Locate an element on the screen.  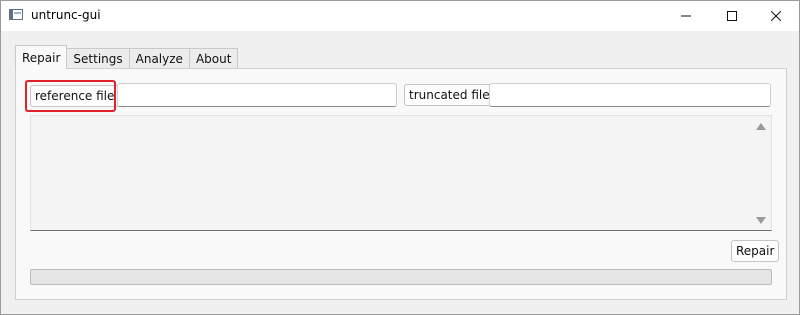
truncated-file-input is located at coordinates (630, 95).